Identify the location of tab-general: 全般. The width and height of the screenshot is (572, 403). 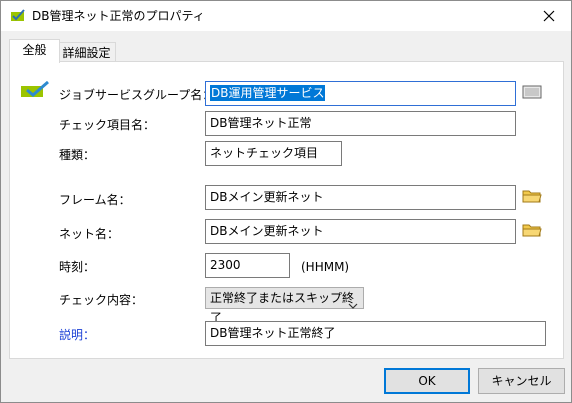
(34, 51).